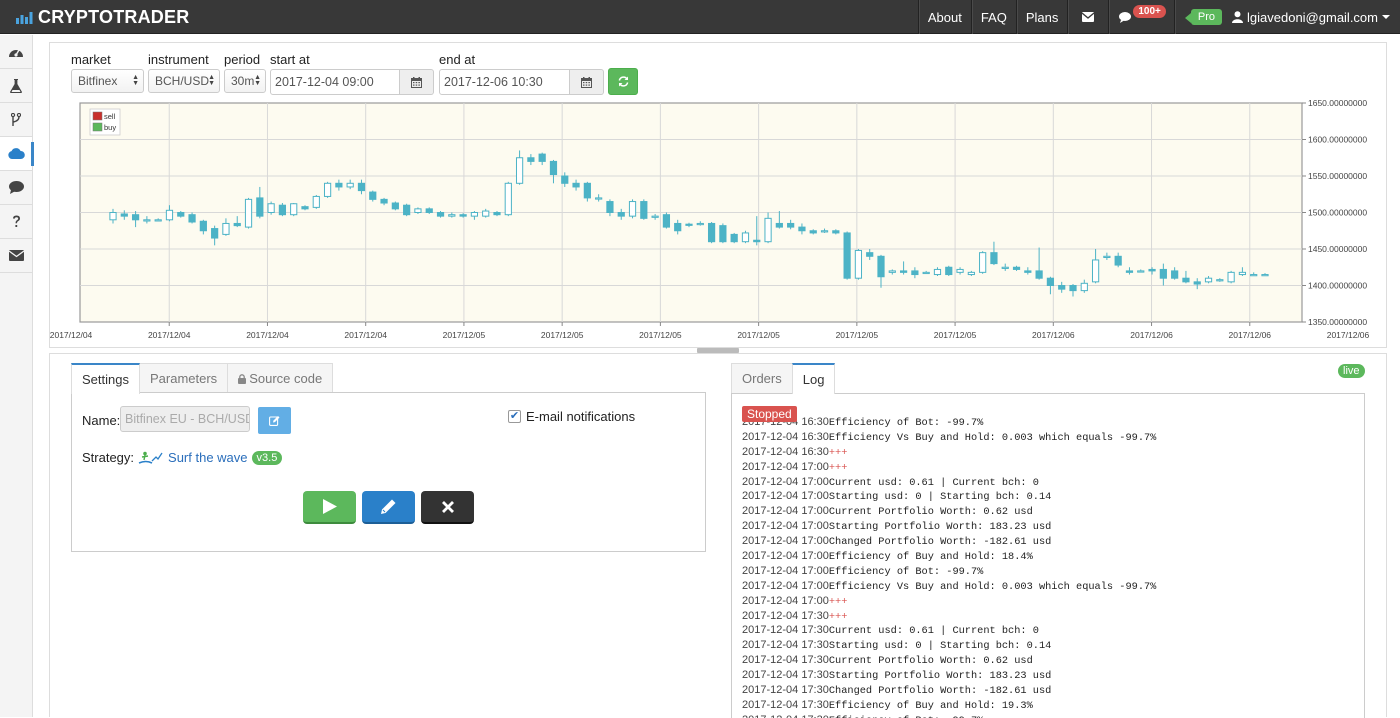  I want to click on start-label: start at, so click(290, 59).